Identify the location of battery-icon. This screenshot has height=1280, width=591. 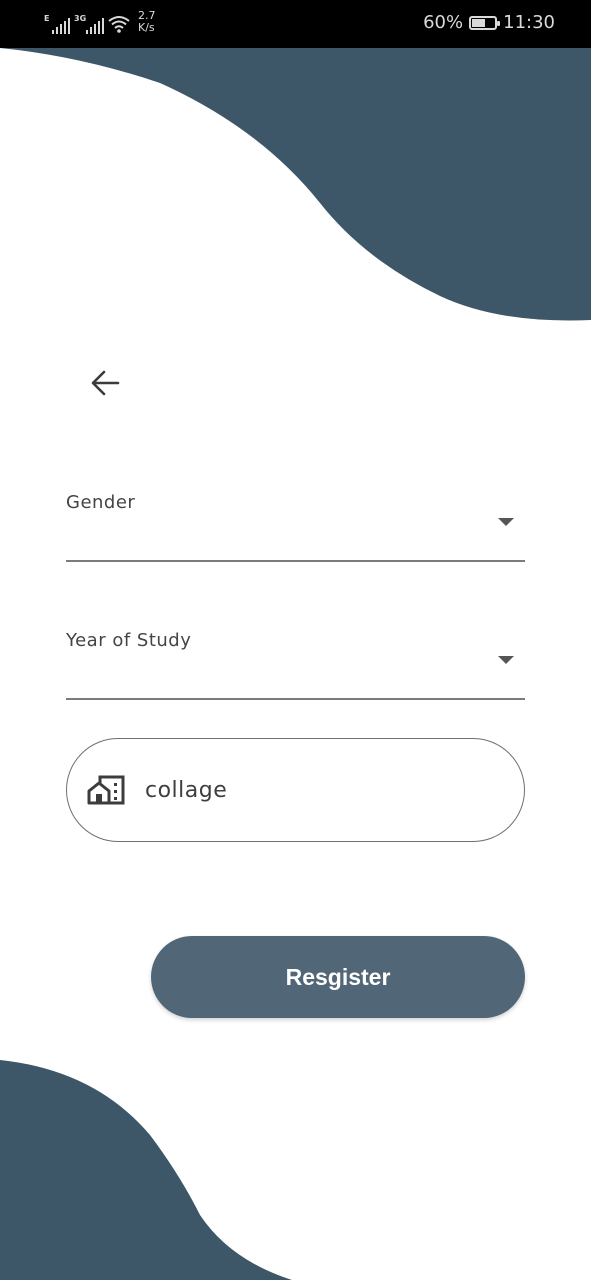
(485, 22).